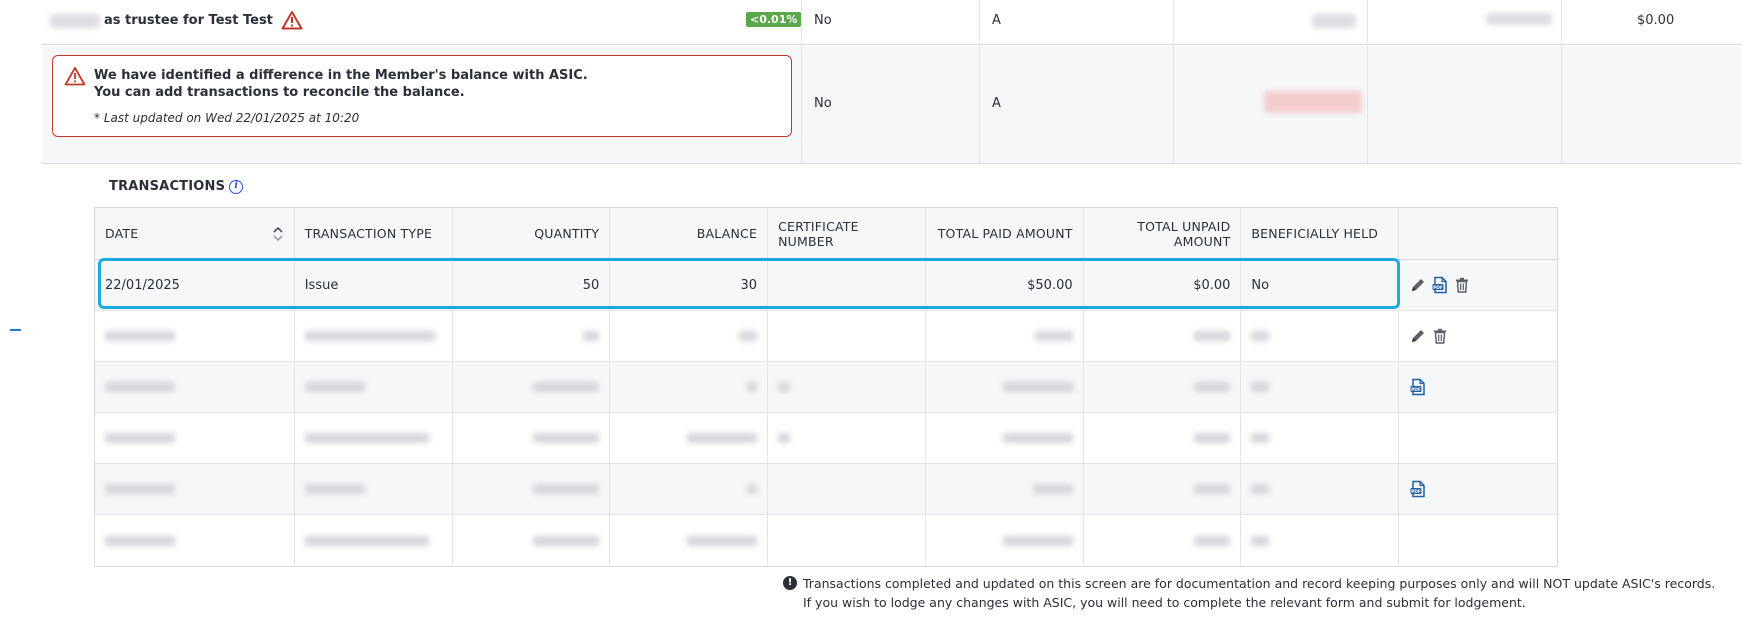 This screenshot has height=618, width=1742. What do you see at coordinates (1163, 233) in the screenshot?
I see `column-header-unpaid: TOTAL UNPAID AMOUNT` at bounding box center [1163, 233].